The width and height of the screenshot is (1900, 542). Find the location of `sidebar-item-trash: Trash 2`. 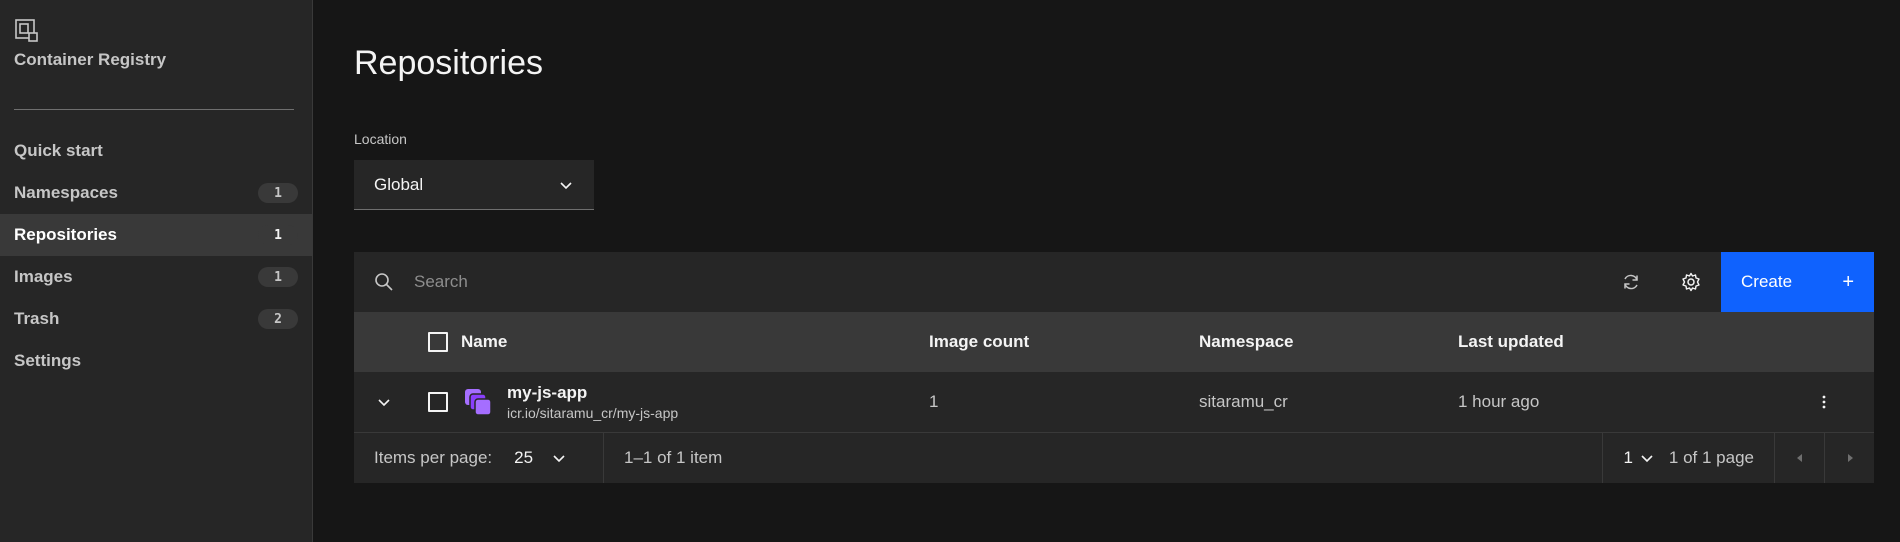

sidebar-item-trash: Trash 2 is located at coordinates (156, 319).